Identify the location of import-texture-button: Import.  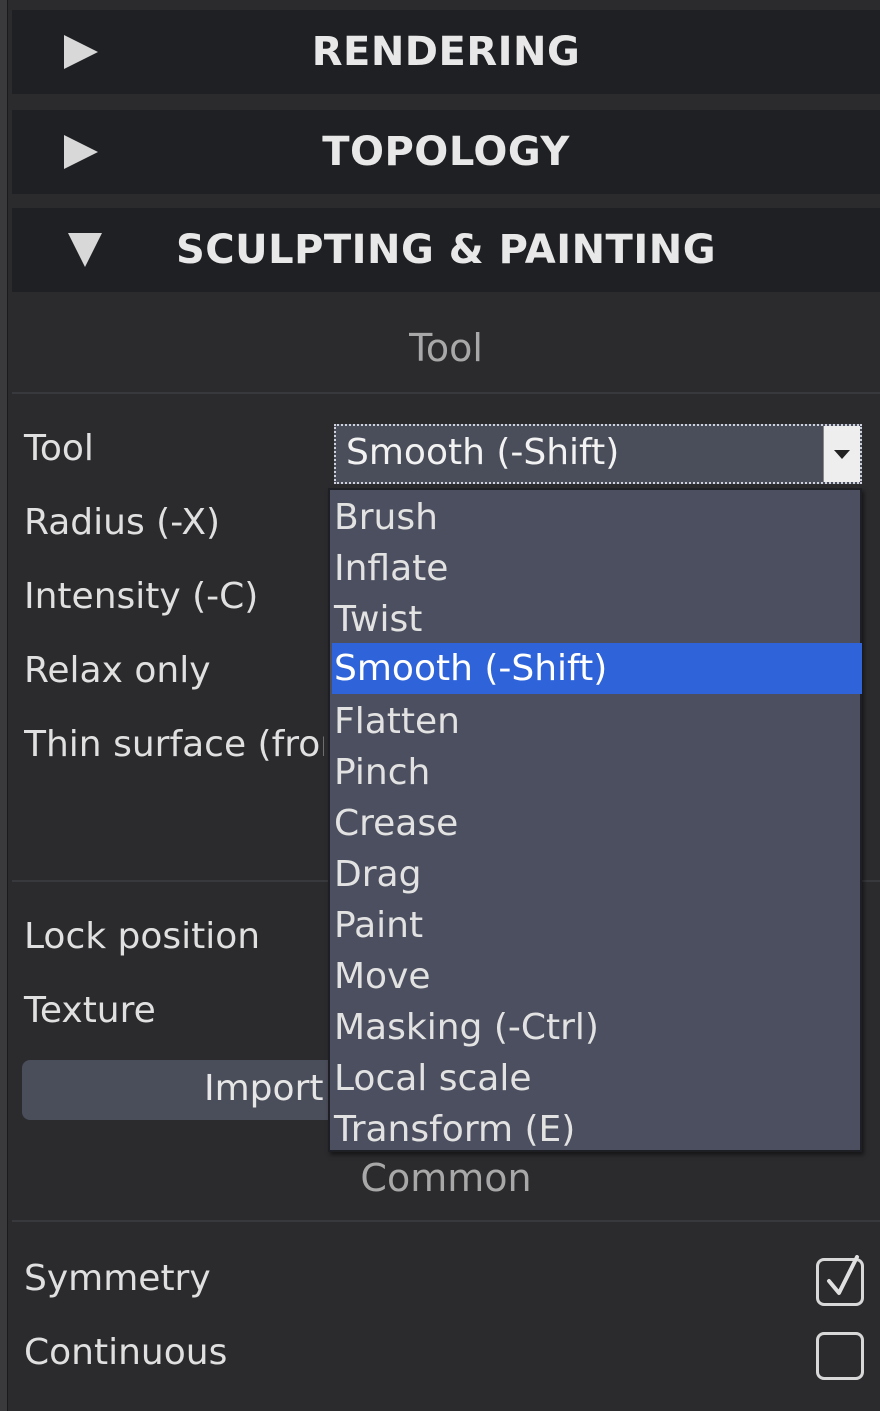
(187, 1090).